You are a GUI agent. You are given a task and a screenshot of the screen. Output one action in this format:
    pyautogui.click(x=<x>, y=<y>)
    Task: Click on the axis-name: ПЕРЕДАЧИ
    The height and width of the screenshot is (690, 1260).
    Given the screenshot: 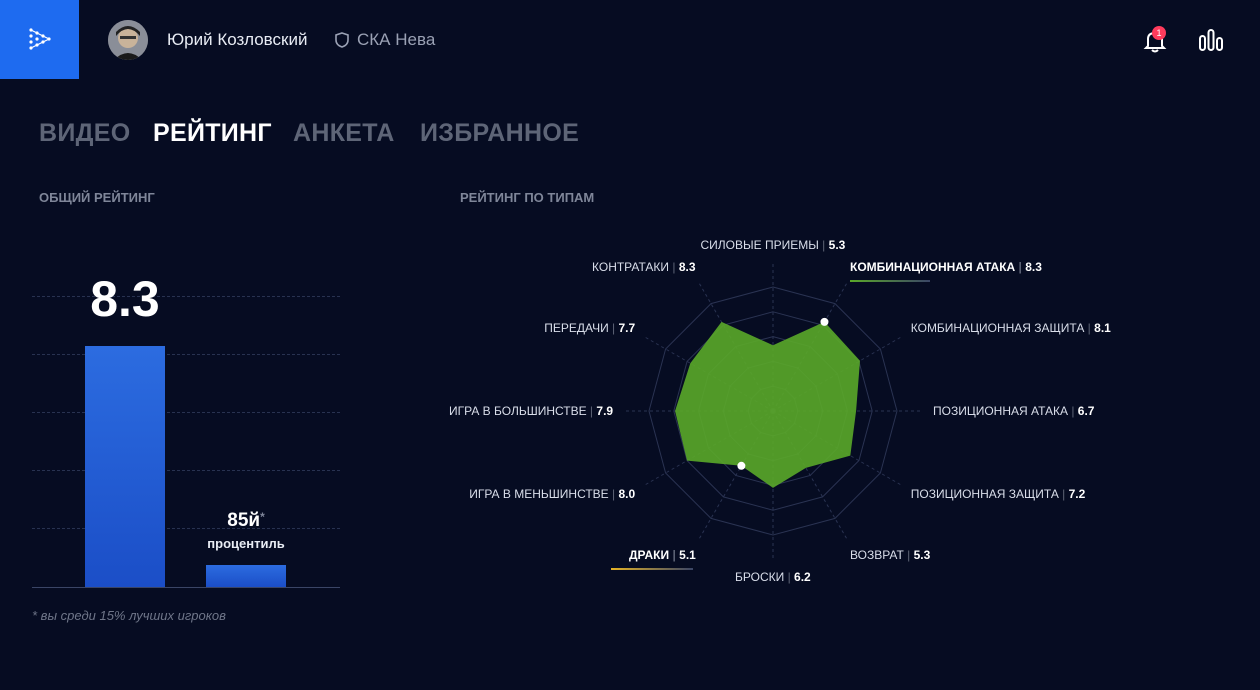 What is the action you would take?
    pyautogui.click(x=576, y=328)
    